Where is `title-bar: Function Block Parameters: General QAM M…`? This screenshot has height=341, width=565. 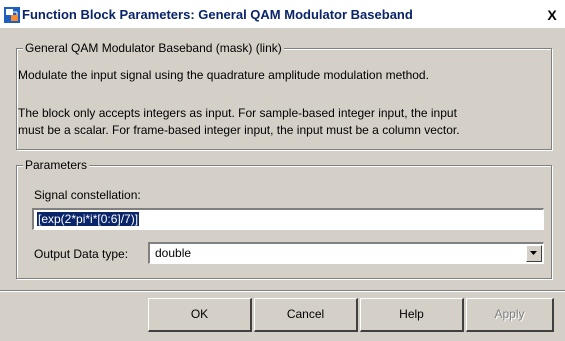
title-bar: Function Block Parameters: General QAM M… is located at coordinates (282, 14).